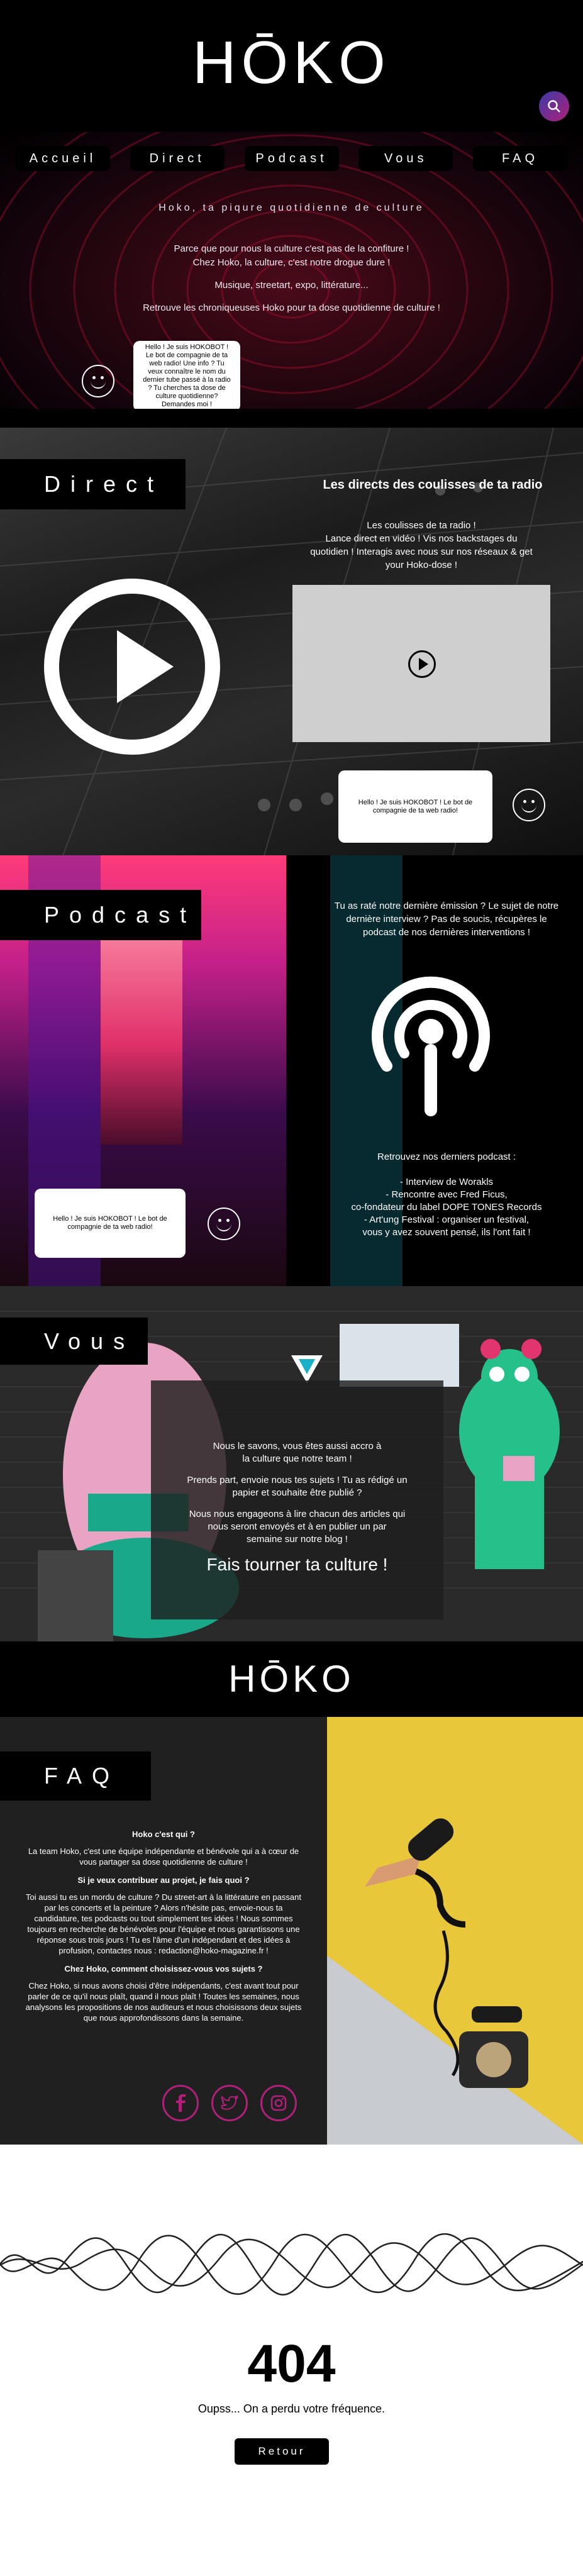 This screenshot has height=2576, width=583. Describe the element at coordinates (447, 1182) in the screenshot. I see `podcast-item: - Interview de Worakls` at that location.